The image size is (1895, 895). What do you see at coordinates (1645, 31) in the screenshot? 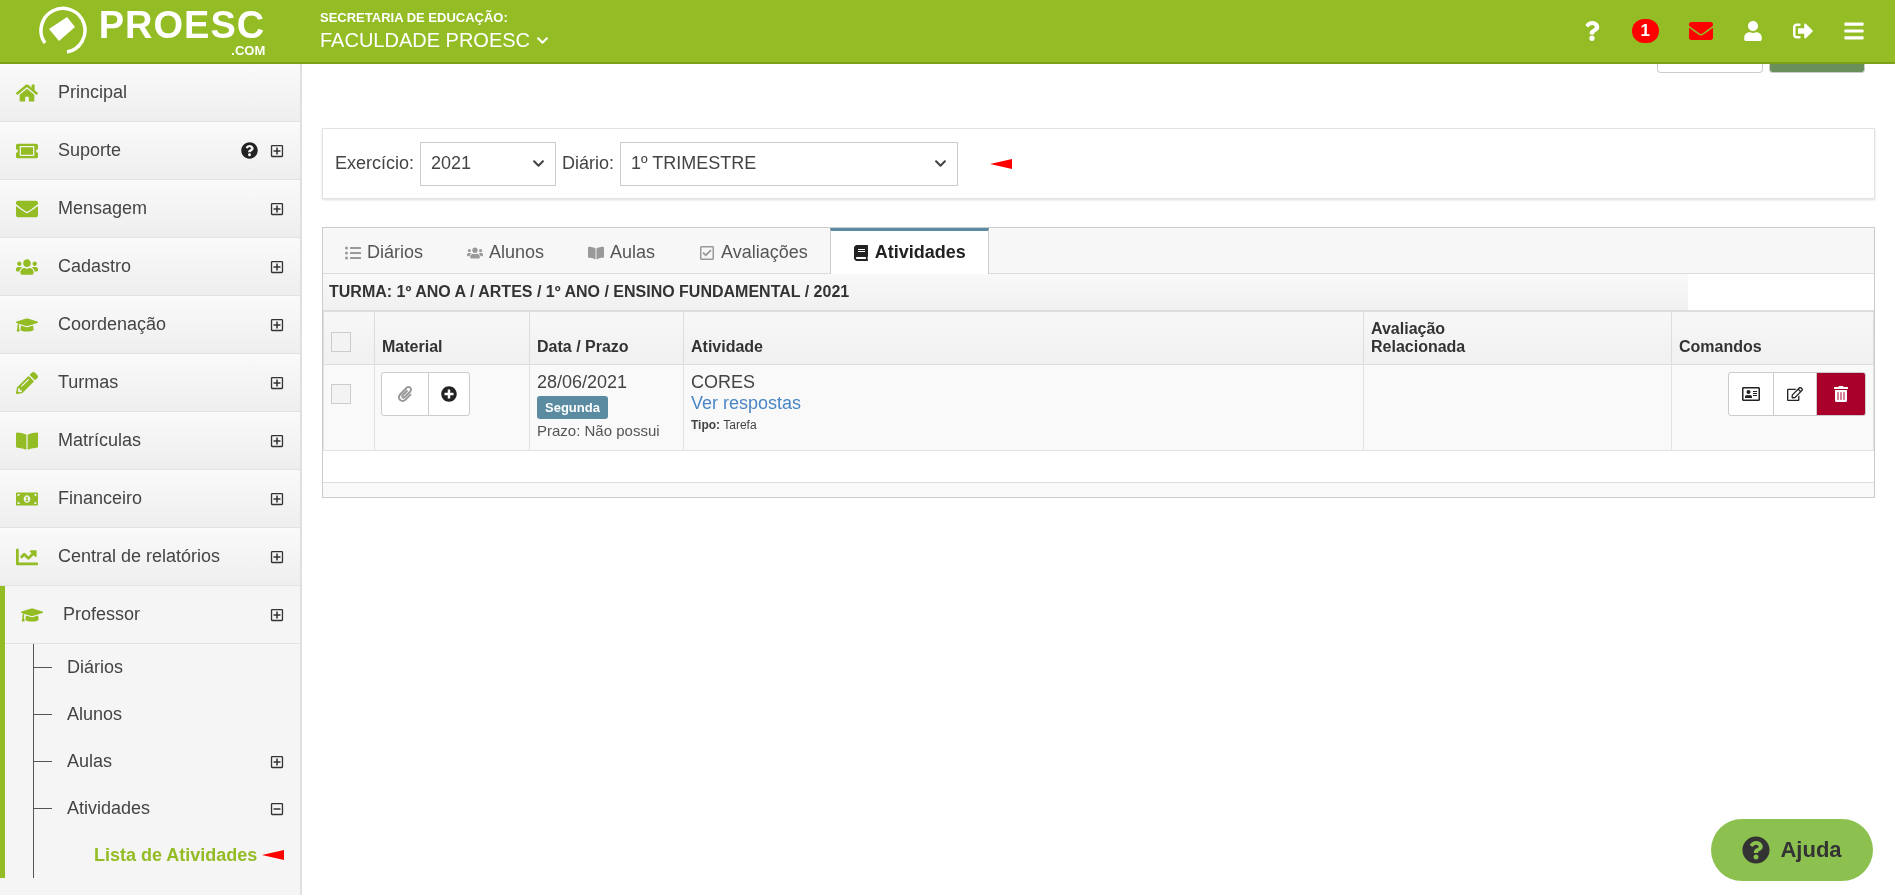
I see `notification-badge: 1` at bounding box center [1645, 31].